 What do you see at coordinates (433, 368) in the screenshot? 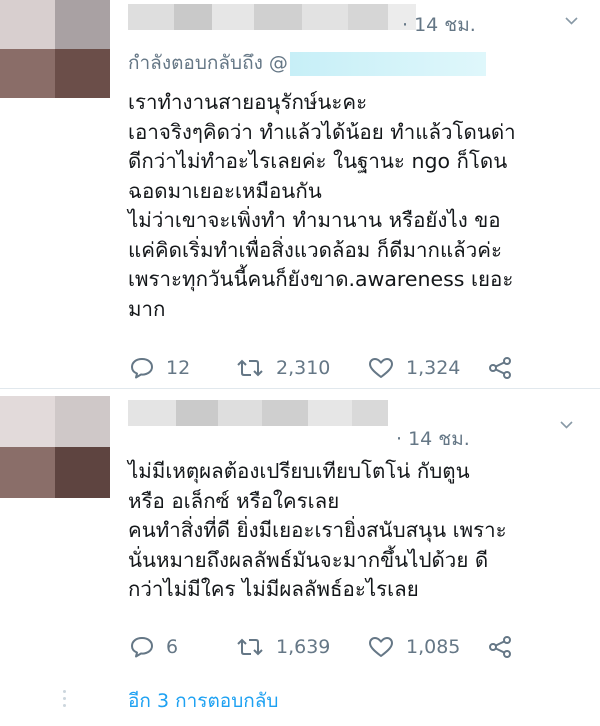
I see `like-count: 1,324` at bounding box center [433, 368].